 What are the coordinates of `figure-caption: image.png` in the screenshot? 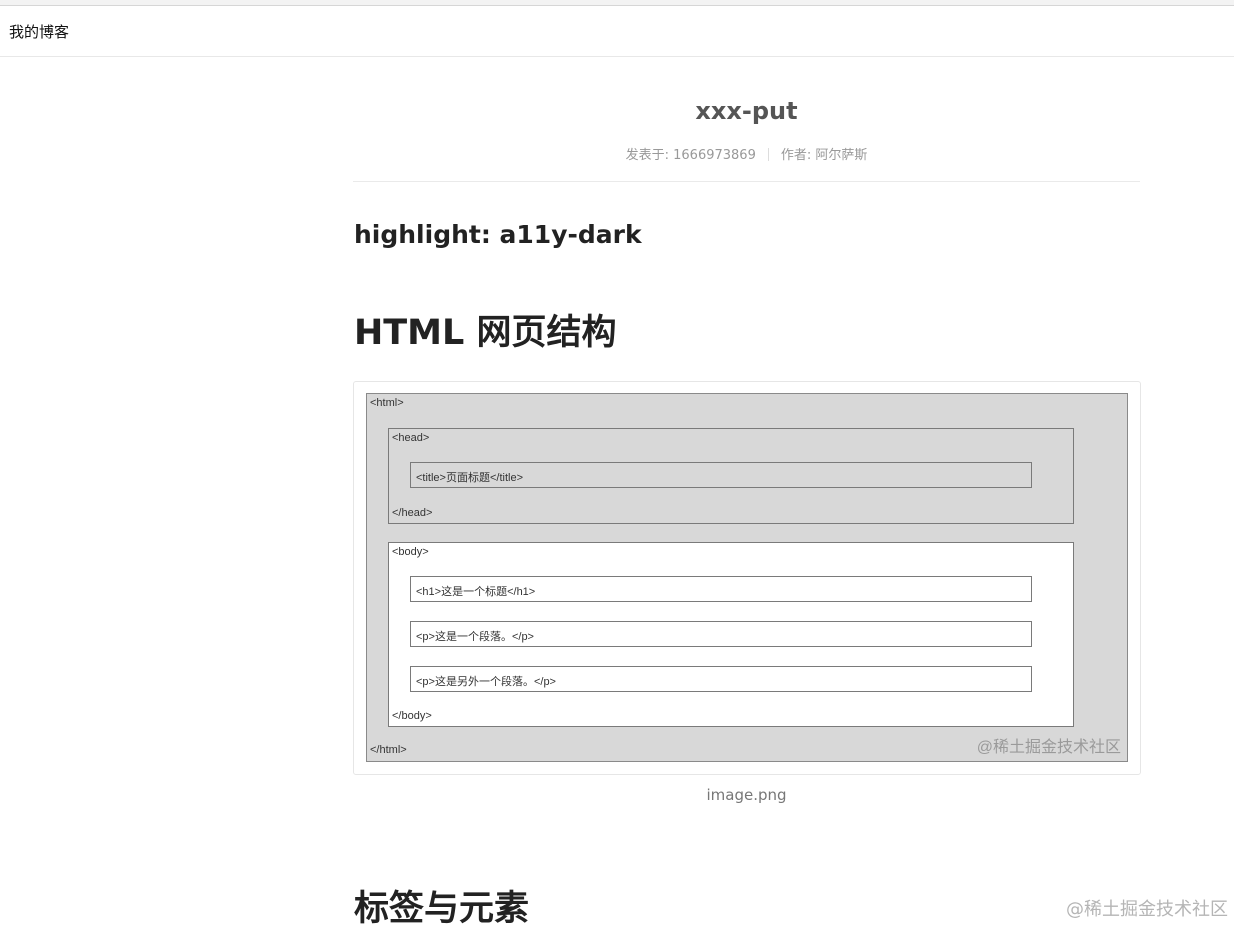 It's located at (746, 795).